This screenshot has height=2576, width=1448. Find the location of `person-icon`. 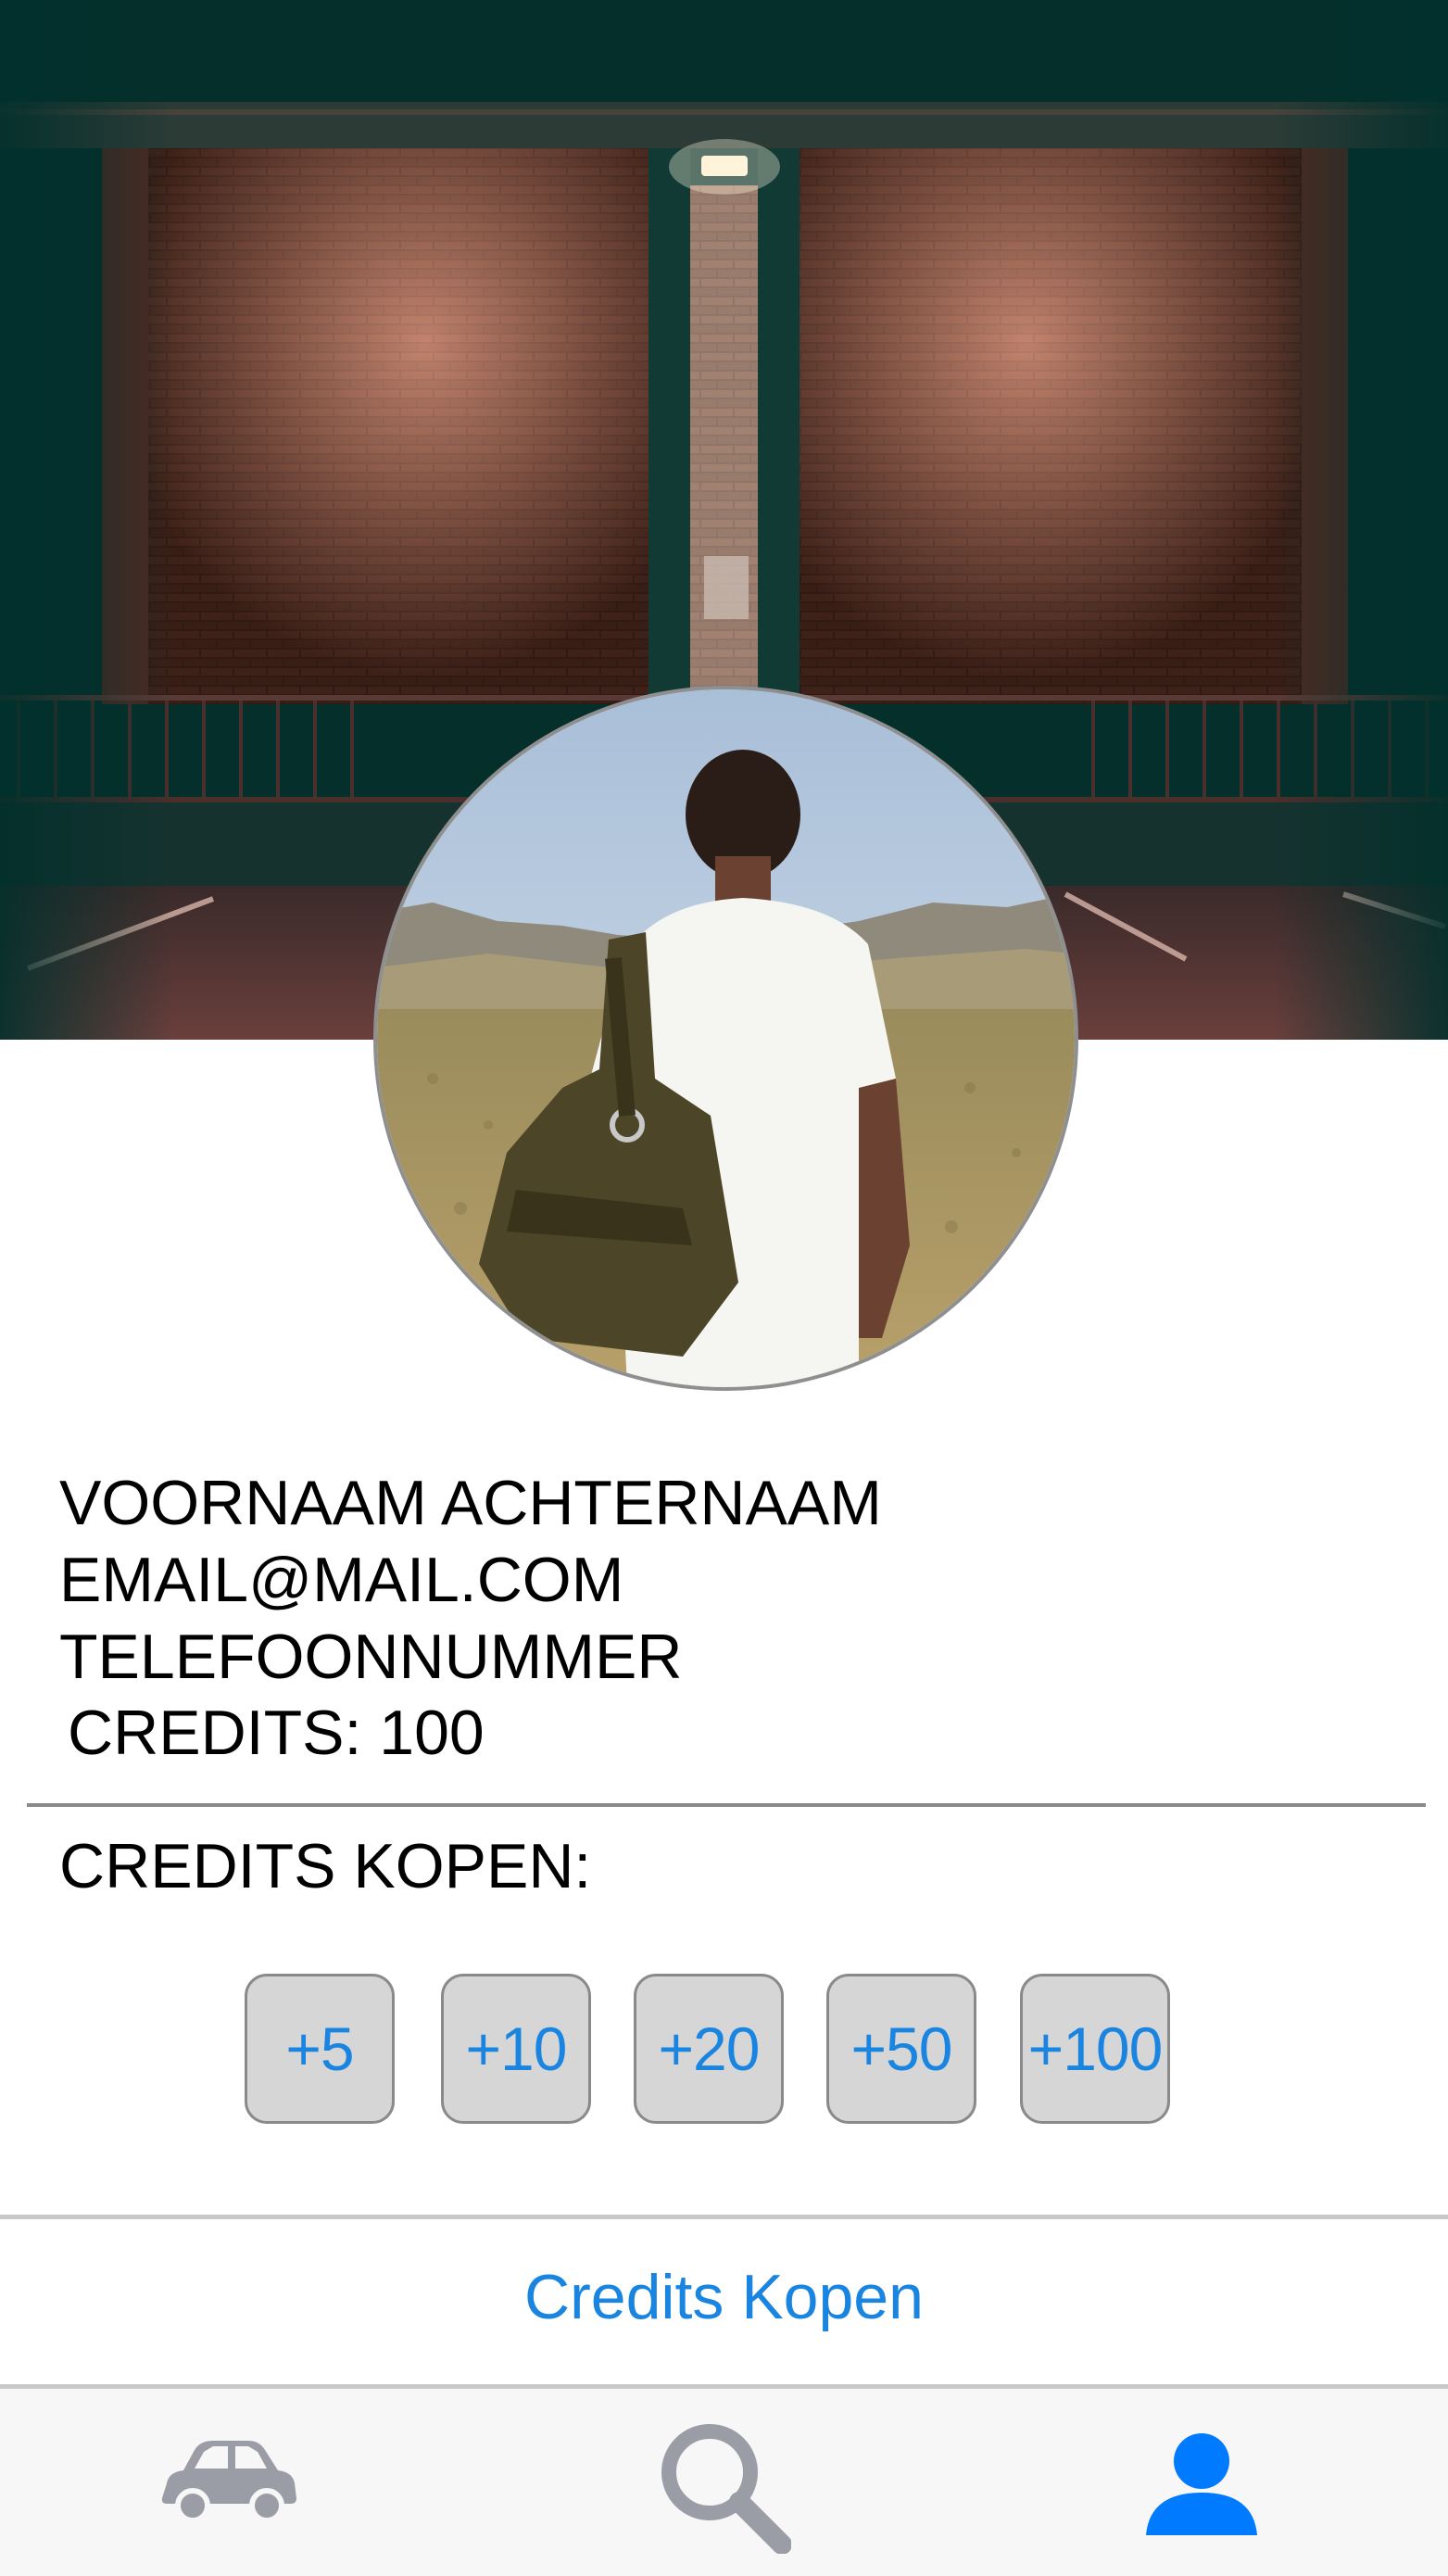

person-icon is located at coordinates (1201, 2484).